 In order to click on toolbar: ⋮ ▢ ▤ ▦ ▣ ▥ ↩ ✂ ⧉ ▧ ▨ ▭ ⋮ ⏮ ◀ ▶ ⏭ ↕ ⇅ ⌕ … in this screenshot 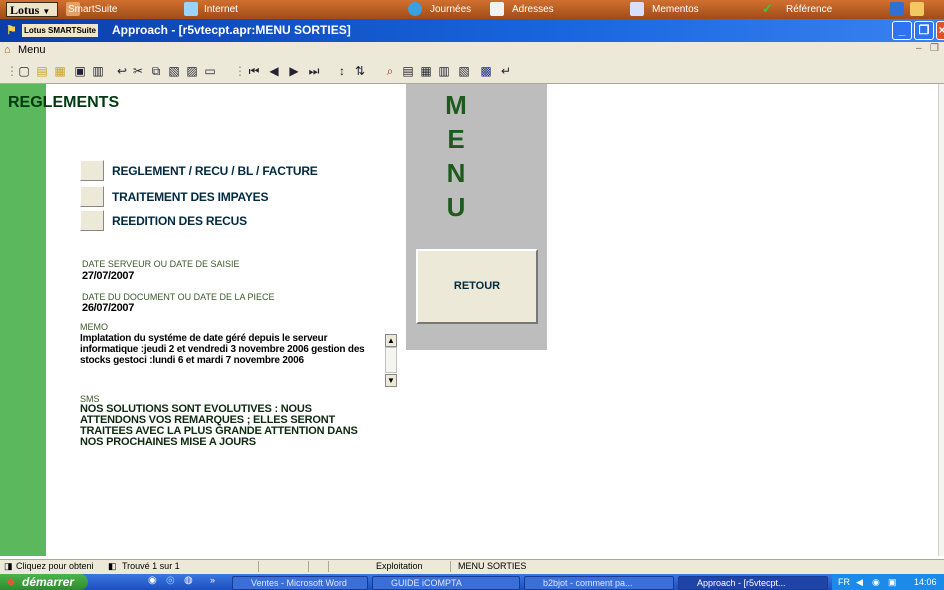, I will do `click(472, 71)`.